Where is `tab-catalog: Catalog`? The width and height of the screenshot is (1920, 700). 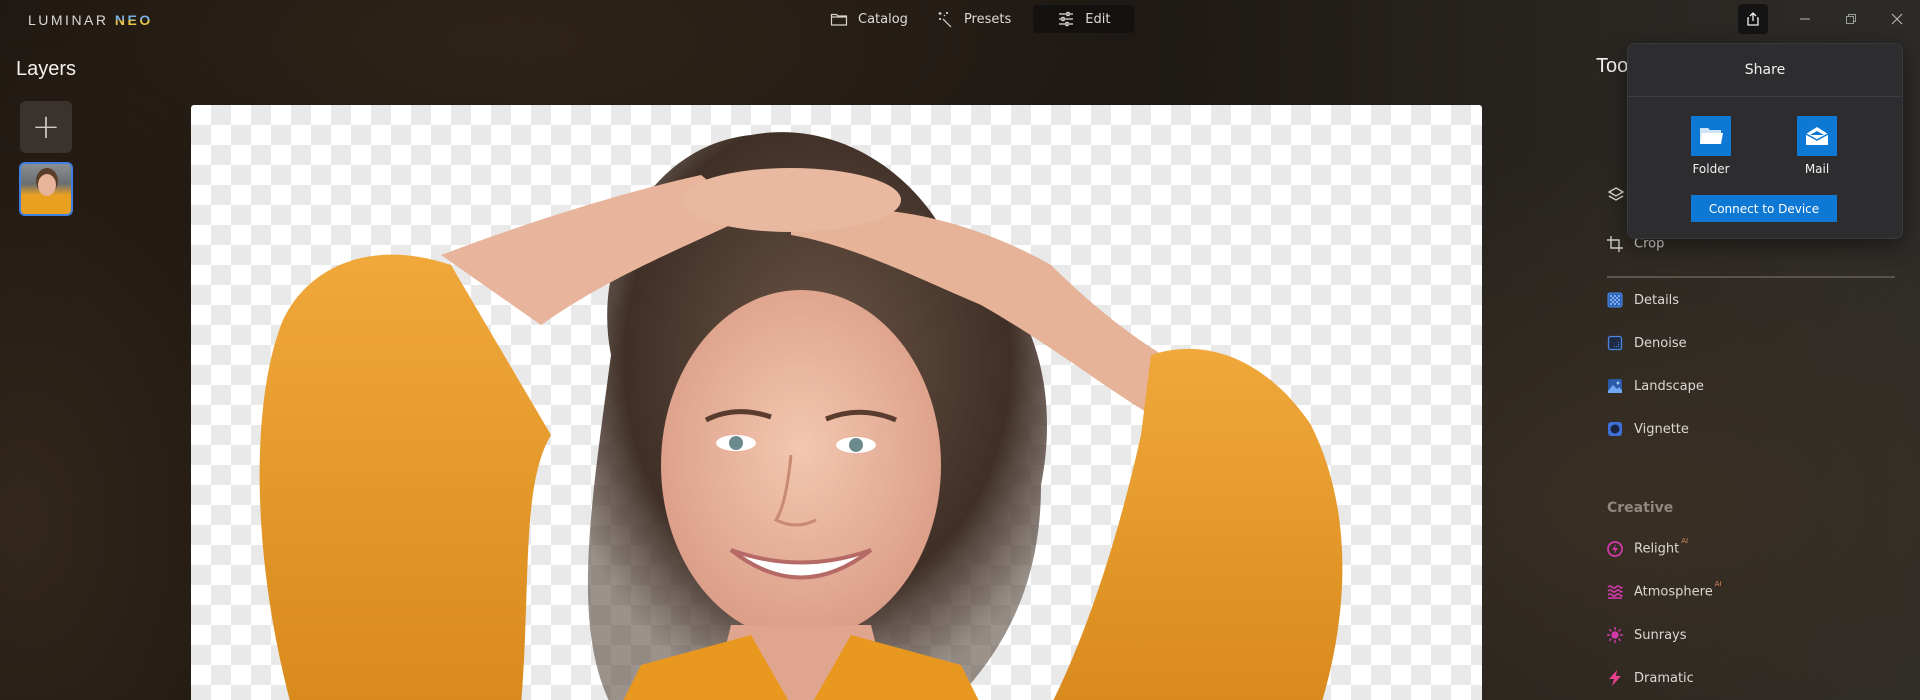
tab-catalog: Catalog is located at coordinates (869, 19).